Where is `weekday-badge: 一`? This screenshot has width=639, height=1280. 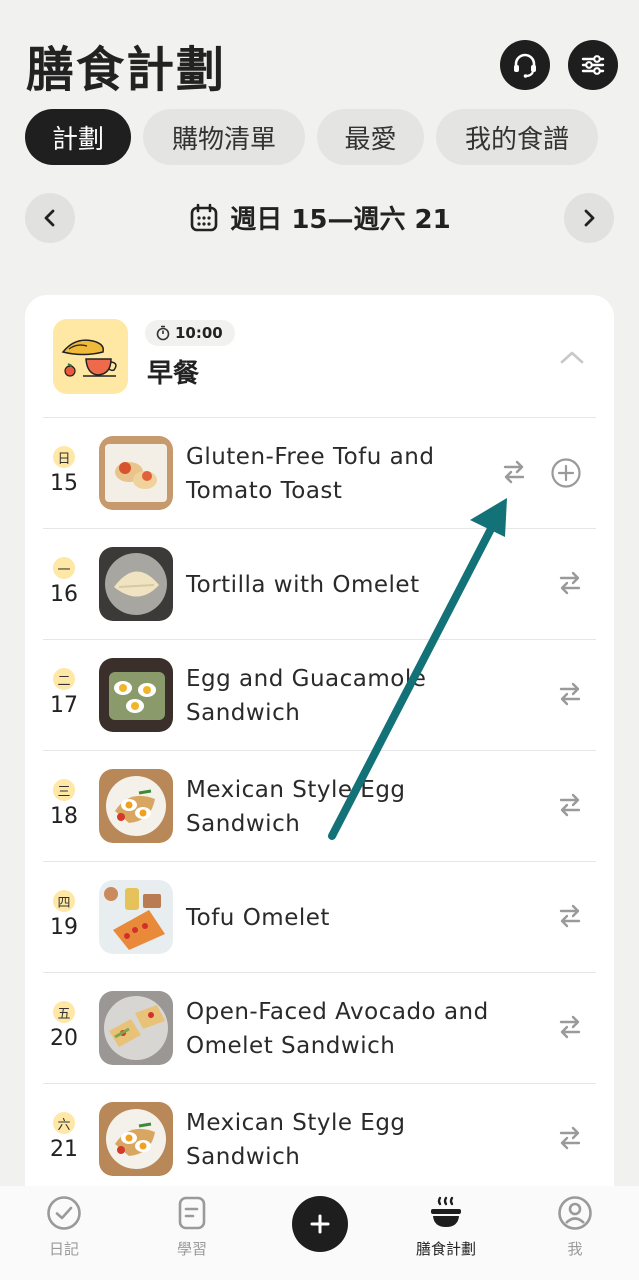
weekday-badge: 一 is located at coordinates (64, 568).